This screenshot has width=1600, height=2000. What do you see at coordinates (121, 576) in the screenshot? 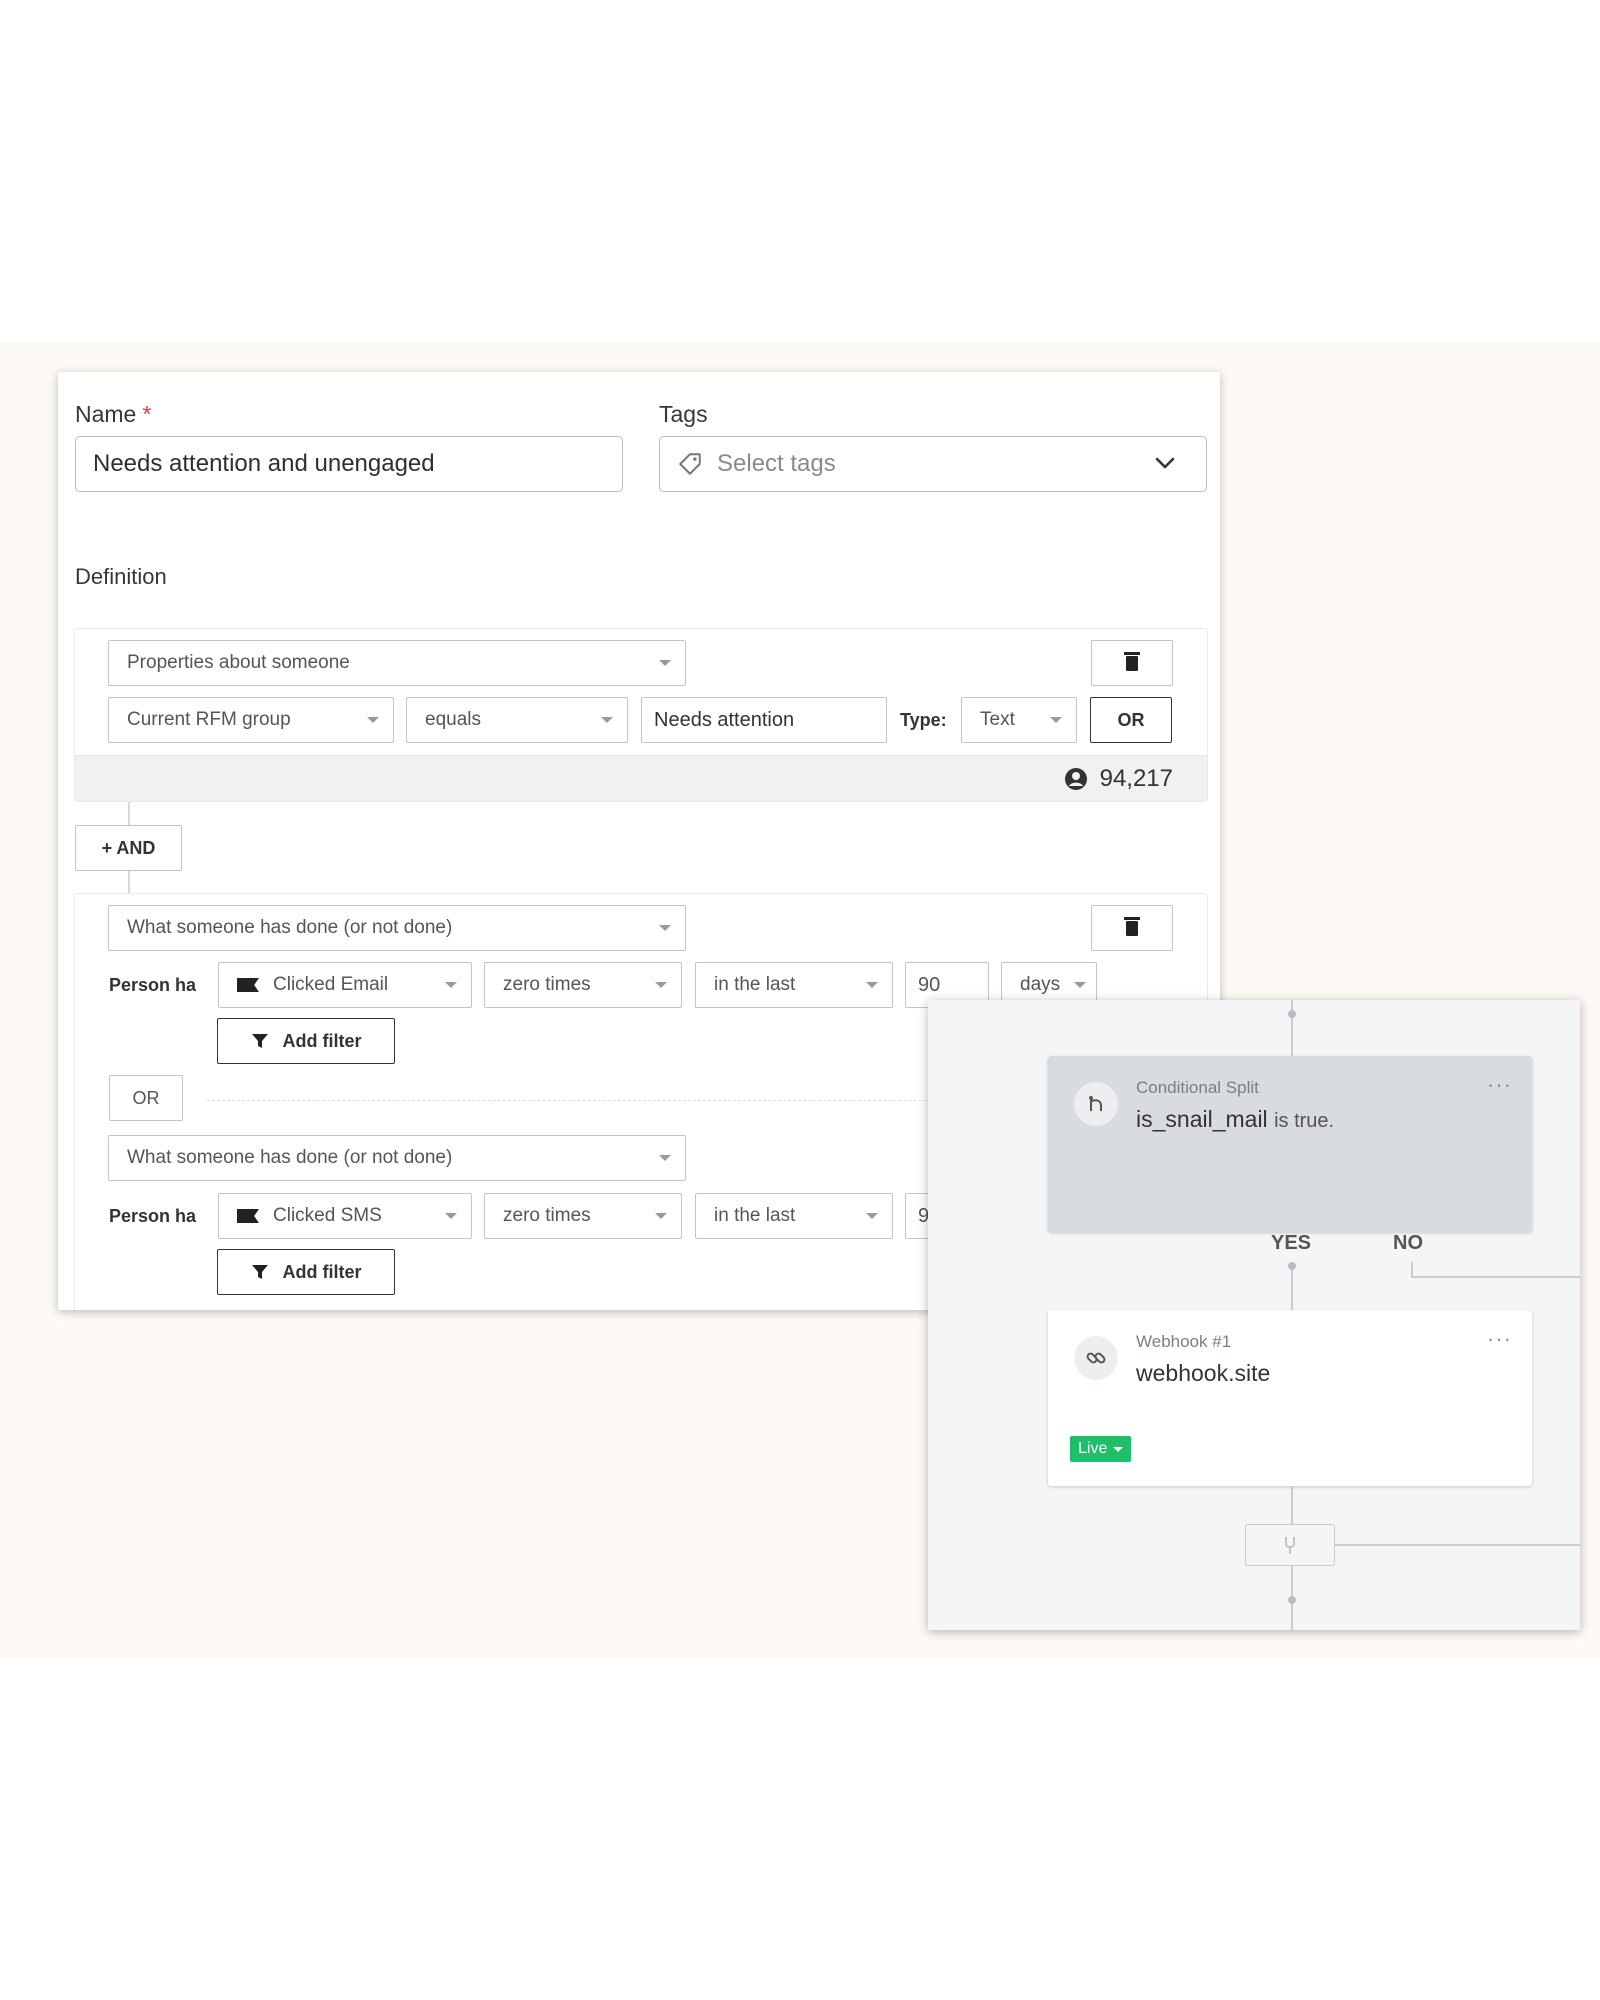
I see `definition-label: Definition` at bounding box center [121, 576].